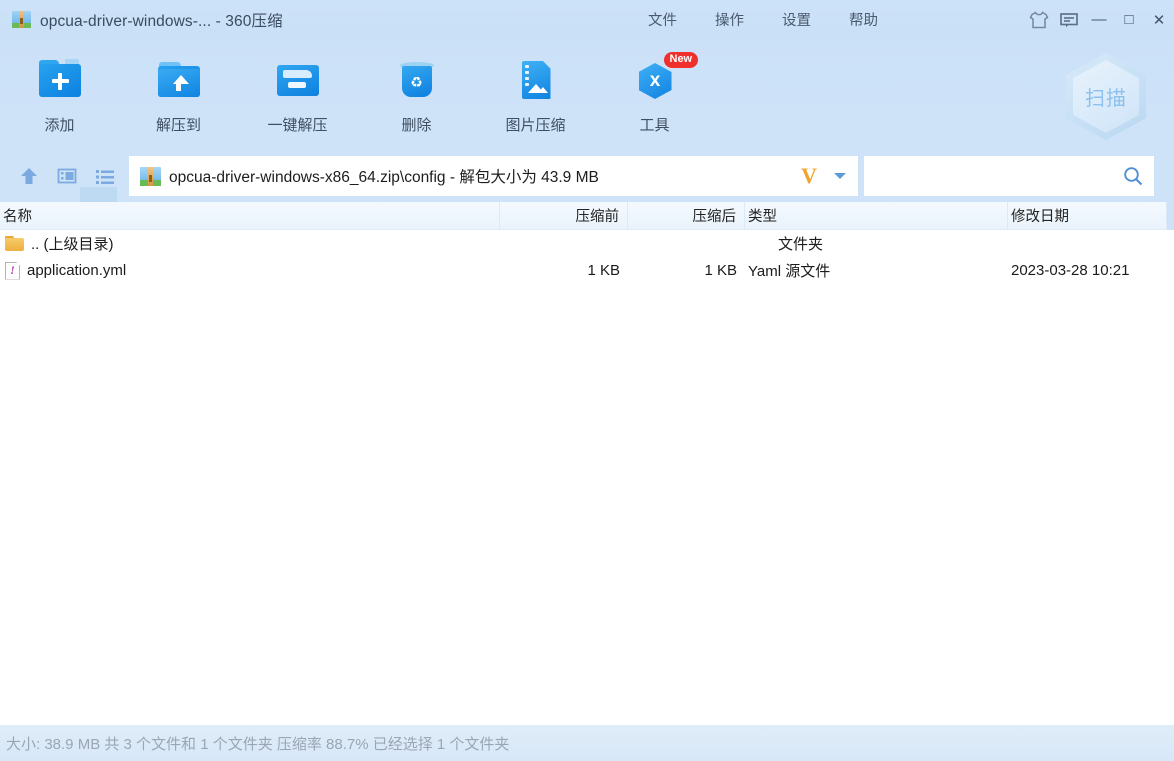 This screenshot has height=761, width=1174. What do you see at coordinates (1087, 243) in the screenshot?
I see `row-modified` at bounding box center [1087, 243].